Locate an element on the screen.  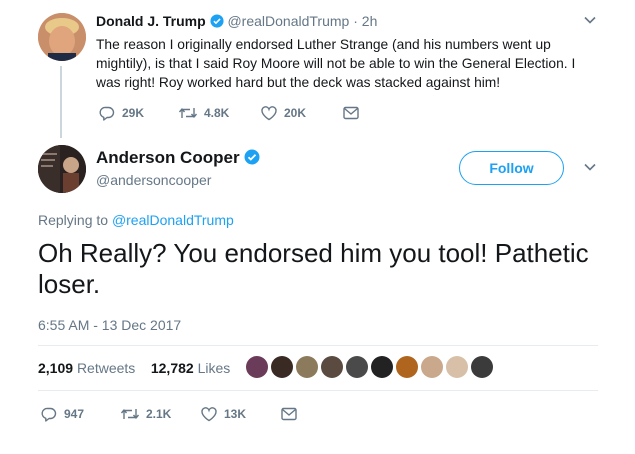
tweet1-actions: 29K 4.8K 20K is located at coordinates (229, 113).